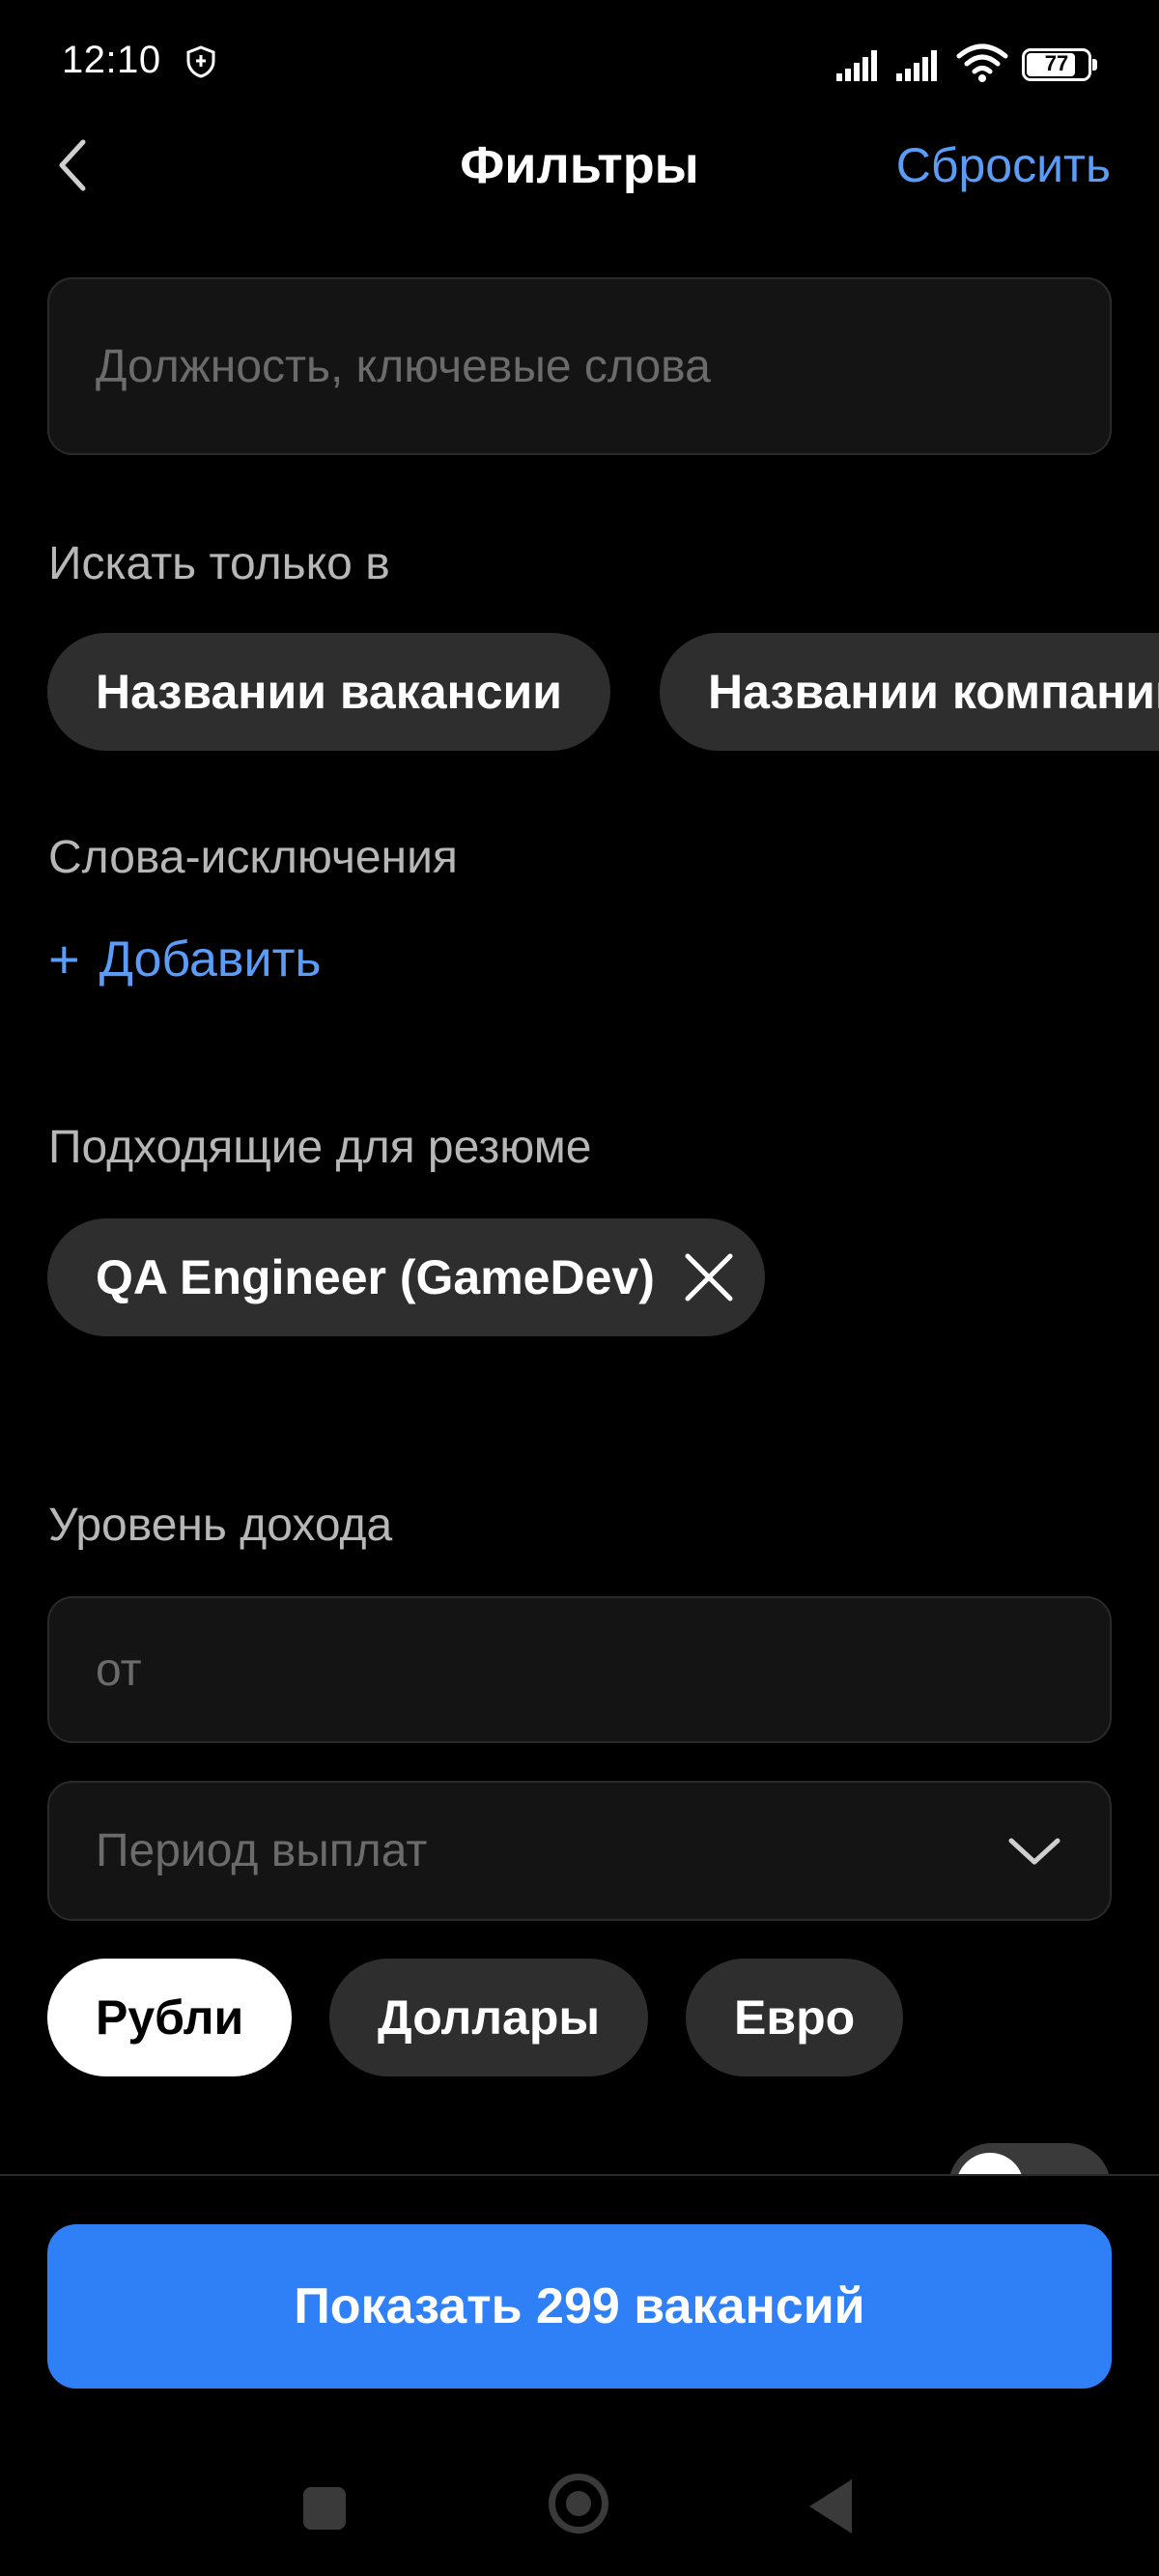  What do you see at coordinates (64, 959) in the screenshot?
I see `plus-icon: +` at bounding box center [64, 959].